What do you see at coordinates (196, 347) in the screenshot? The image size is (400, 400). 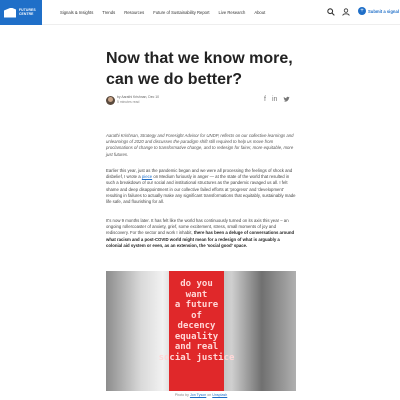 I see `poster-line: and real` at bounding box center [196, 347].